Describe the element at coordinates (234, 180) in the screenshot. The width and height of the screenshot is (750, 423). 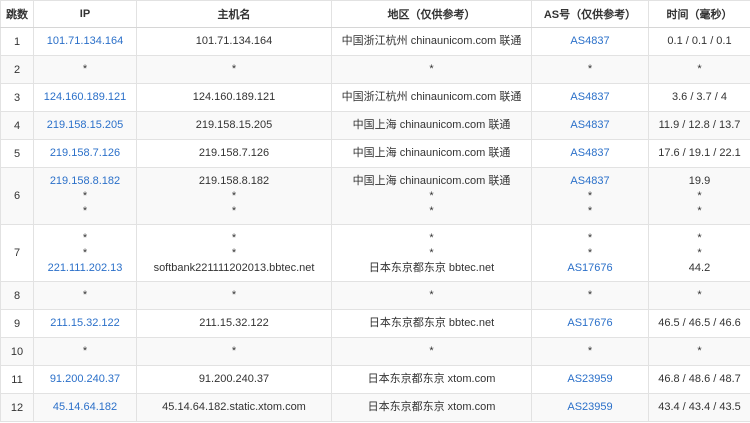
I see `host-value: 219.158.8.182` at that location.